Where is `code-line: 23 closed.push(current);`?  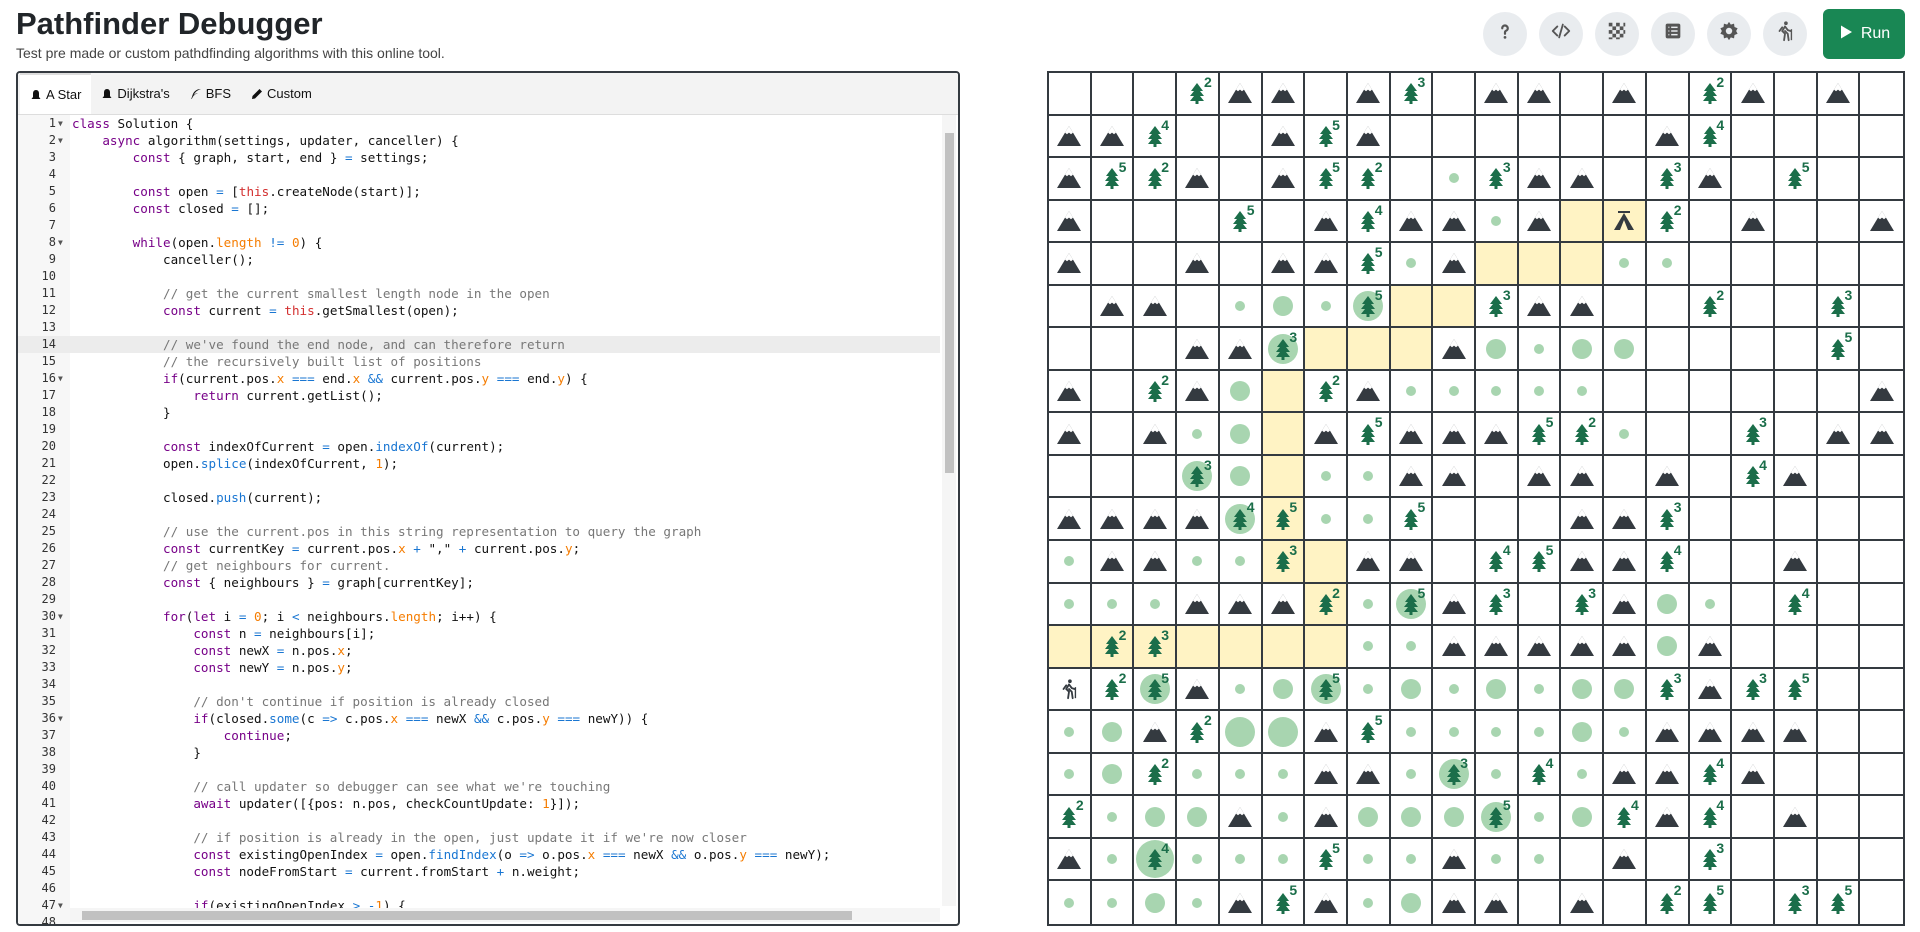
code-line: 23 closed.push(current); is located at coordinates (479, 497).